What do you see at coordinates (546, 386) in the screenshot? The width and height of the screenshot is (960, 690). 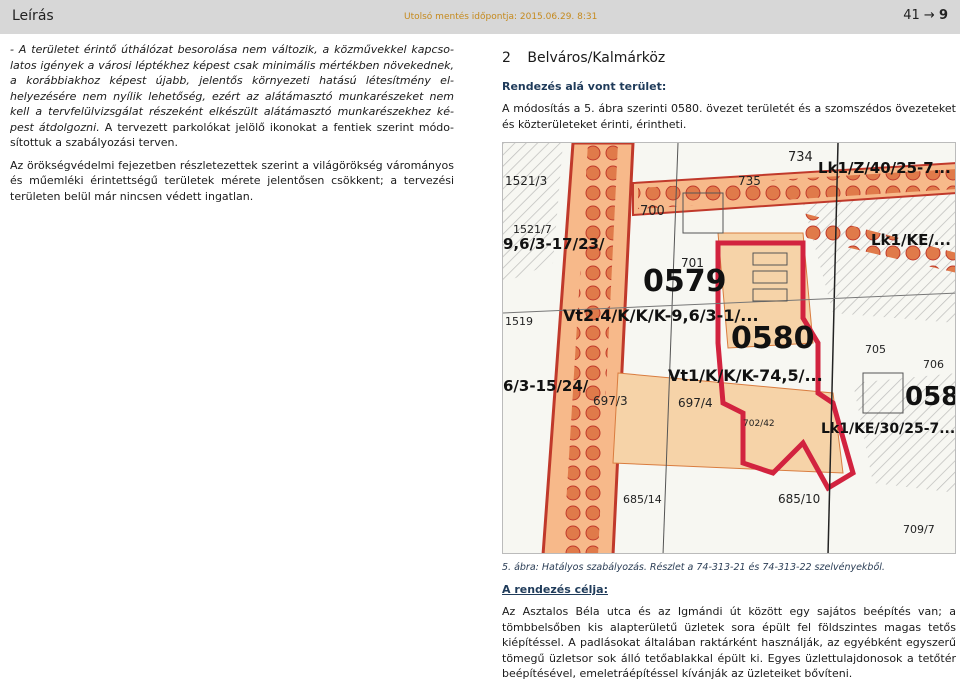 I see `label-left2: 6/3-15/24/` at bounding box center [546, 386].